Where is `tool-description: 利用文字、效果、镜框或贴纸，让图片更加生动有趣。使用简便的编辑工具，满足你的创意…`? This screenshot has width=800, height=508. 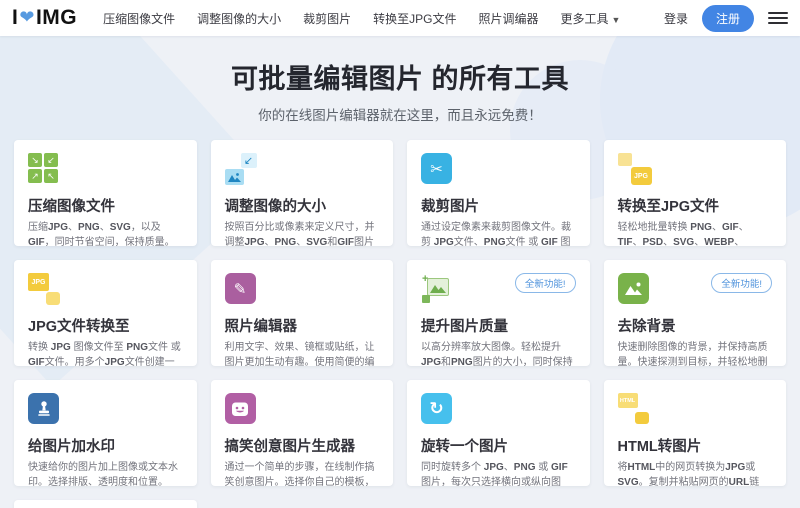 tool-description: 利用文字、效果、镜框或贴纸，让图片更加生动有趣。使用简便的编辑工具，满足你的创意… is located at coordinates (299, 354).